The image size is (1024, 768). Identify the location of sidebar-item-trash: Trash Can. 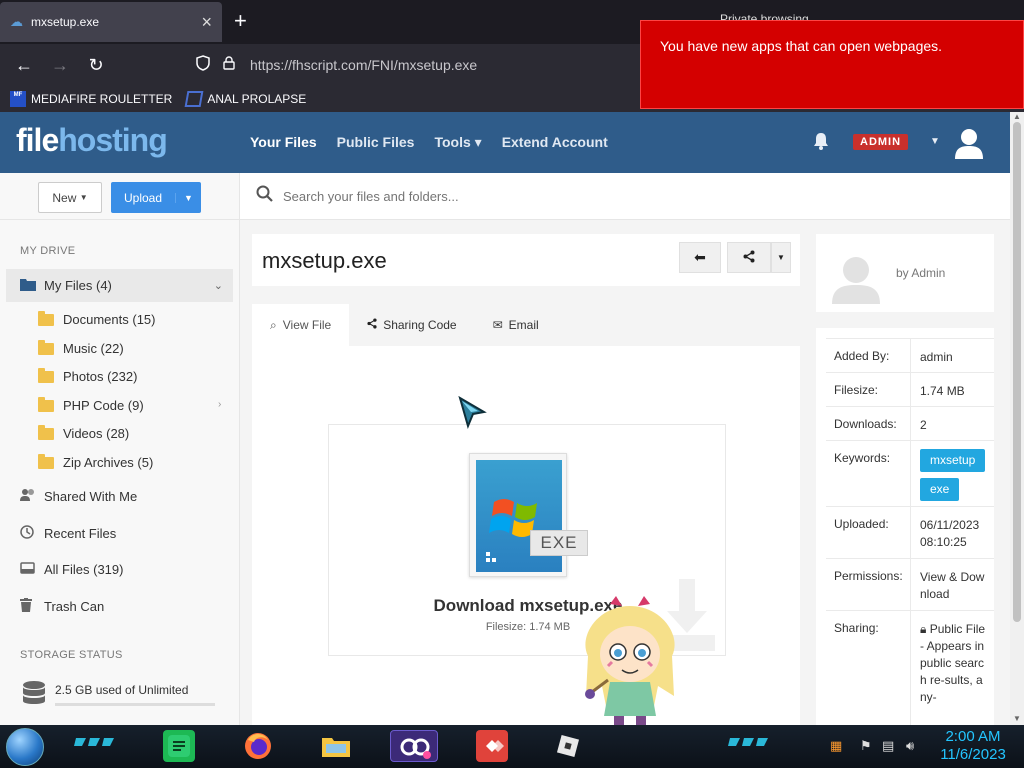
(62, 606).